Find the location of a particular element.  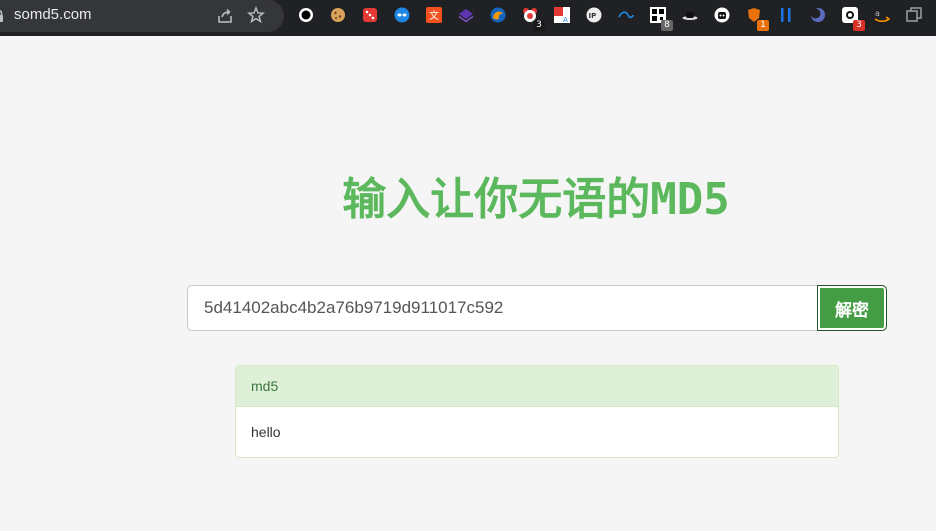

amazon-icon: a is located at coordinates (882, 15).